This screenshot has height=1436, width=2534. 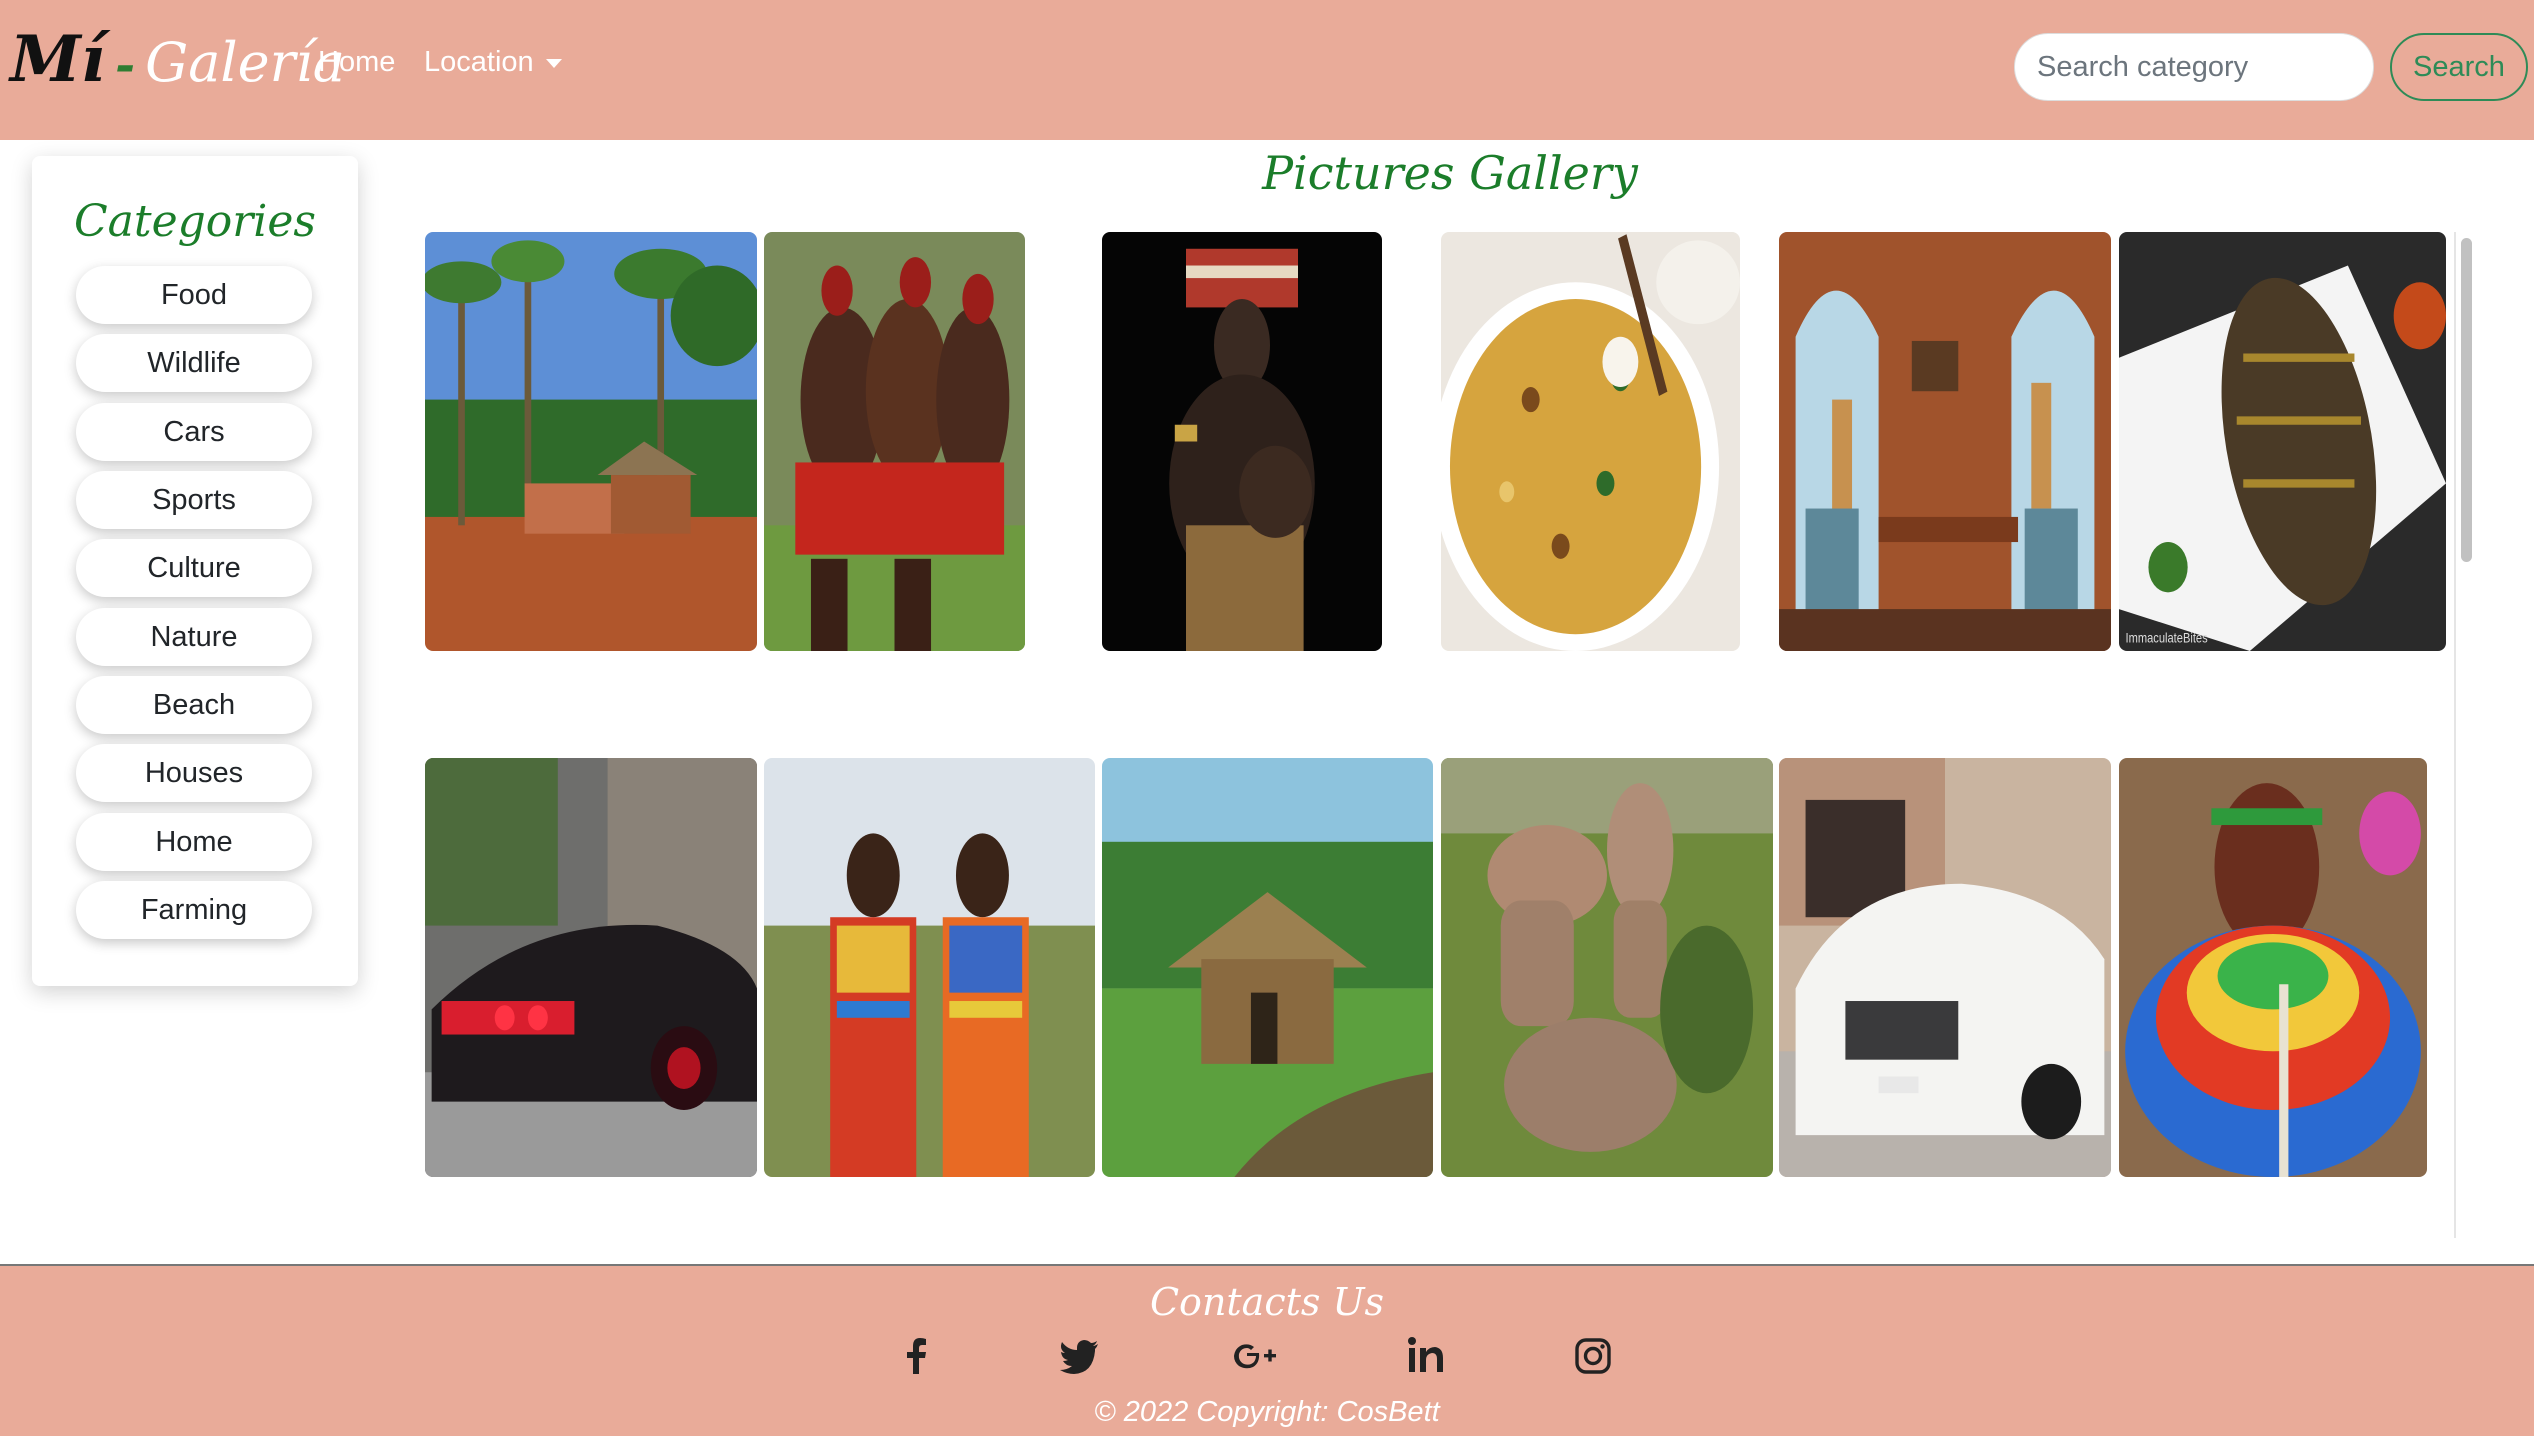 I want to click on category-wildlife-button: Wildlife, so click(x=194, y=363).